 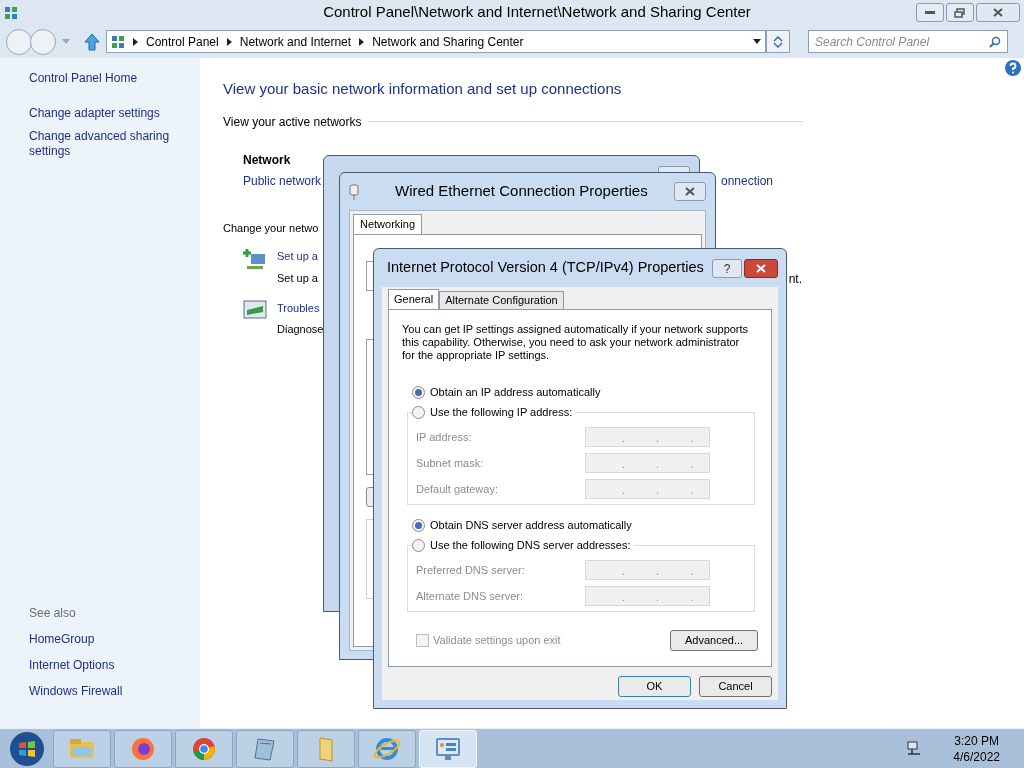 What do you see at coordinates (53, 613) in the screenshot?
I see `see-also-heading: See also` at bounding box center [53, 613].